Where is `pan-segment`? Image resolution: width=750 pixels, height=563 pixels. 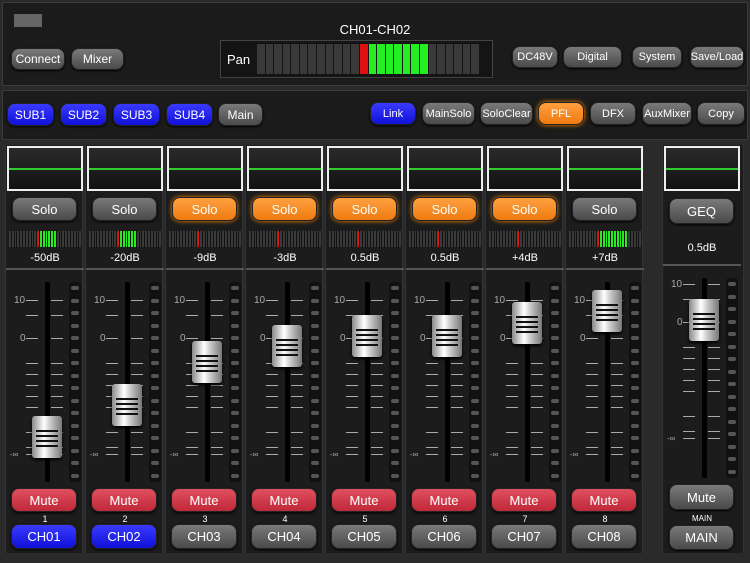
pan-segment is located at coordinates (286, 59).